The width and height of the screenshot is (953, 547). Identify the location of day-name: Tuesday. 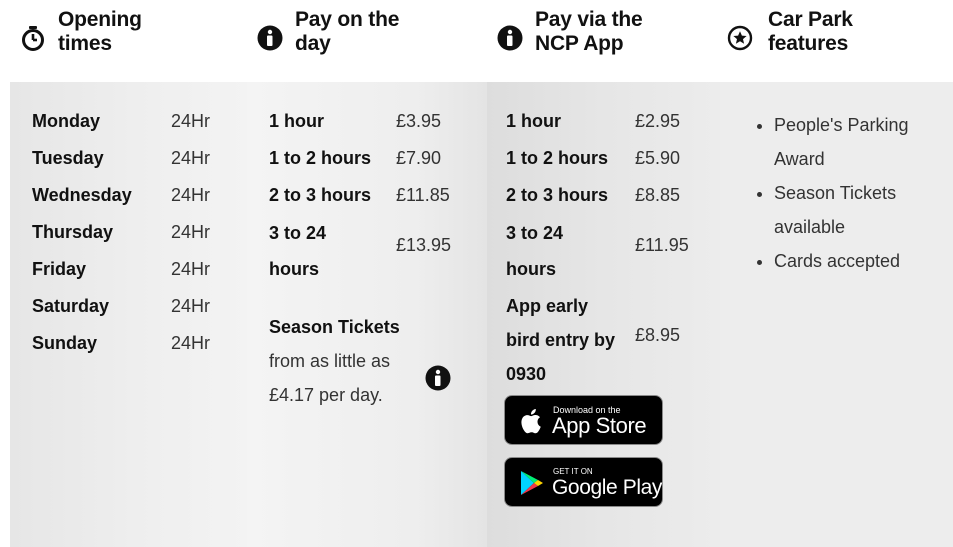
(68, 158).